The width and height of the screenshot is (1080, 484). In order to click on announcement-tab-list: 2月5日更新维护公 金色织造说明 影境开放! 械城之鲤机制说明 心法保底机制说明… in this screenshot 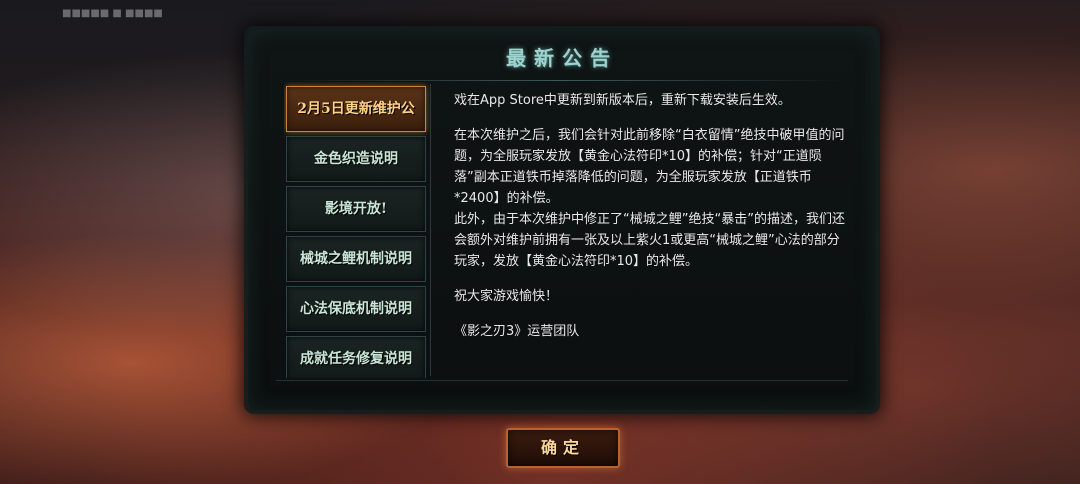, I will do `click(359, 230)`.